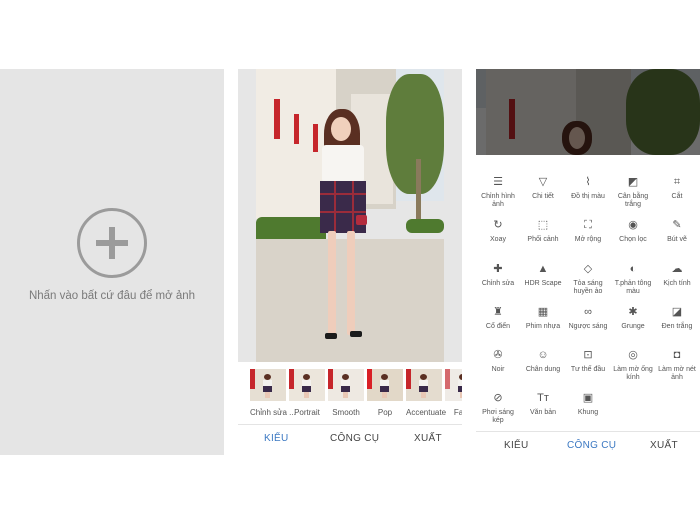 This screenshot has width=700, height=525. Describe the element at coordinates (588, 182) in the screenshot. I see `curves-icon: ⌇` at that location.